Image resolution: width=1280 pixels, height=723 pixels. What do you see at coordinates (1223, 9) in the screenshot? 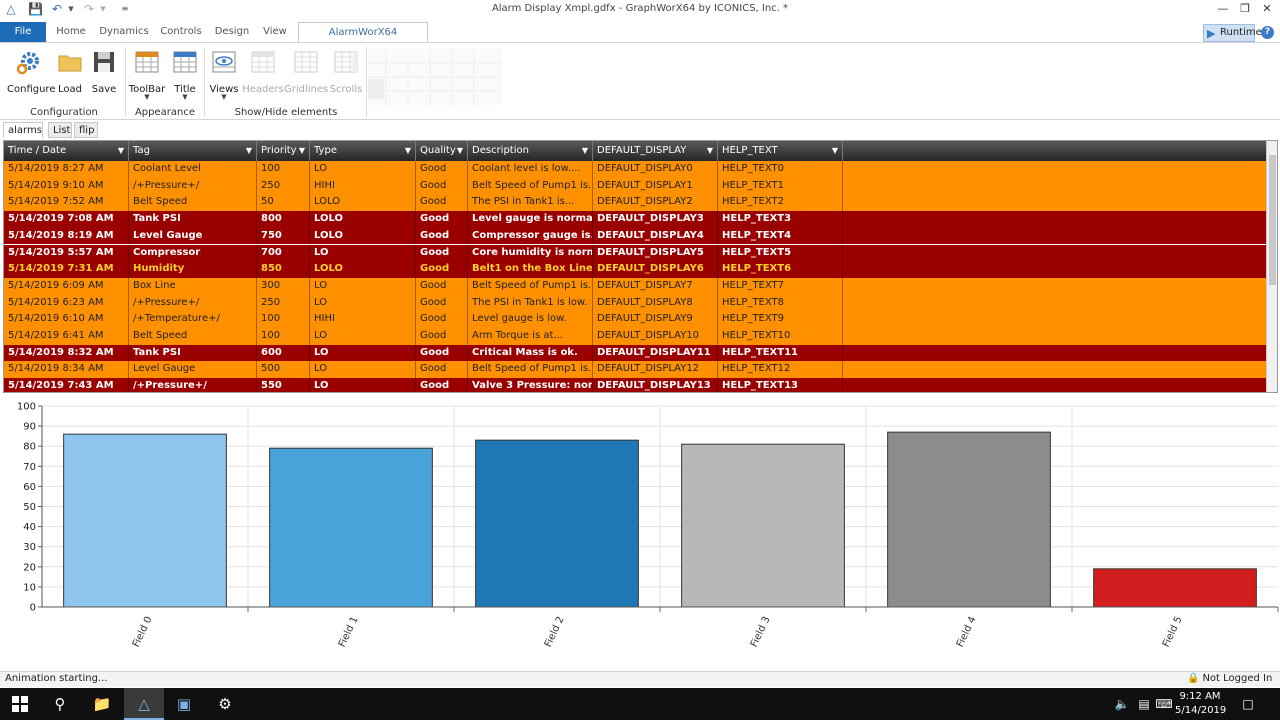
I see `minimize-icon: —` at bounding box center [1223, 9].